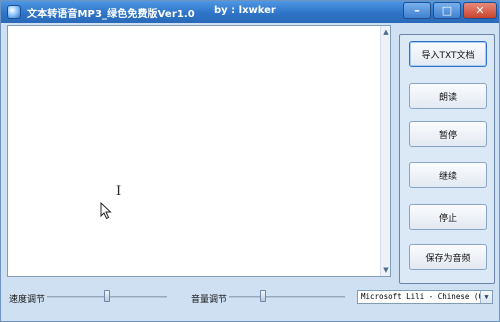  I want to click on voice-select: Microsoft Lili - Chinese (Chi ▼, so click(425, 297).